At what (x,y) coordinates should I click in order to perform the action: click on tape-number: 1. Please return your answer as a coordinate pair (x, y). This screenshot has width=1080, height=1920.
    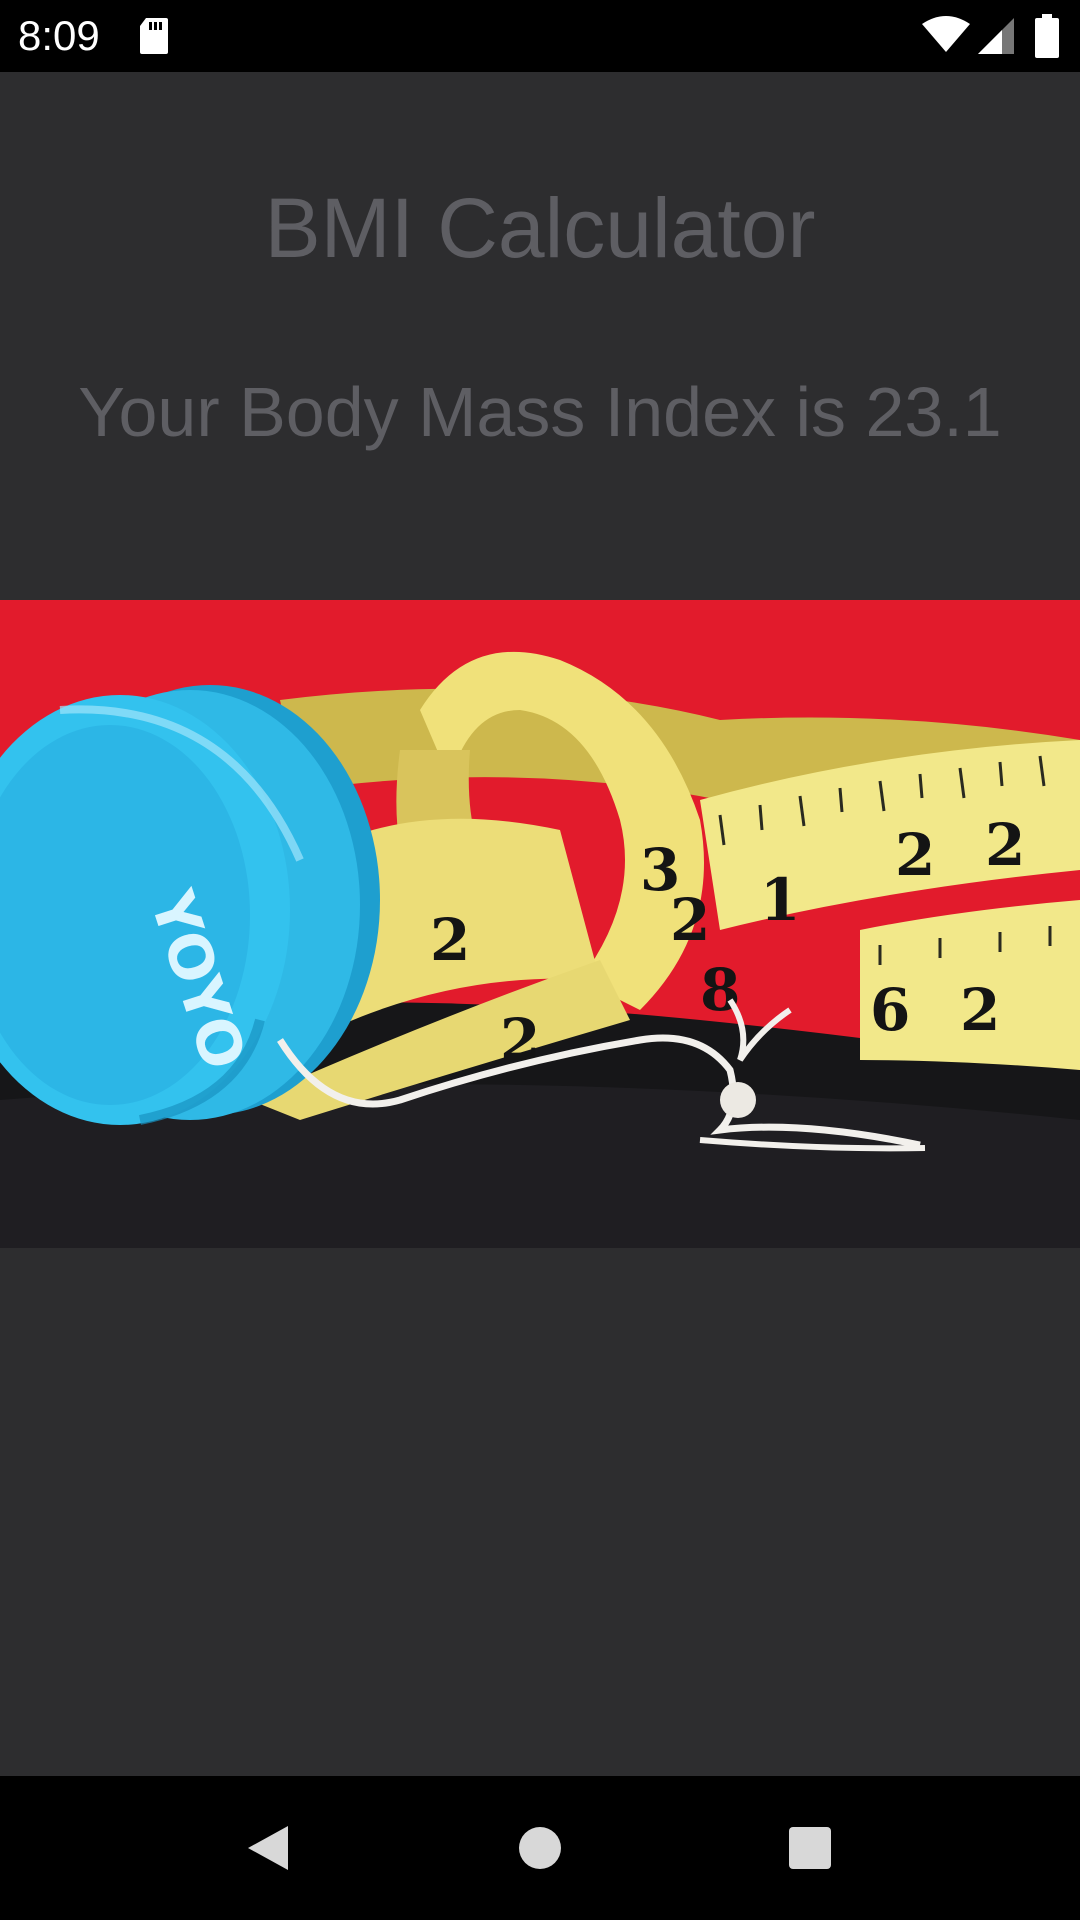
    Looking at the image, I should click on (780, 900).